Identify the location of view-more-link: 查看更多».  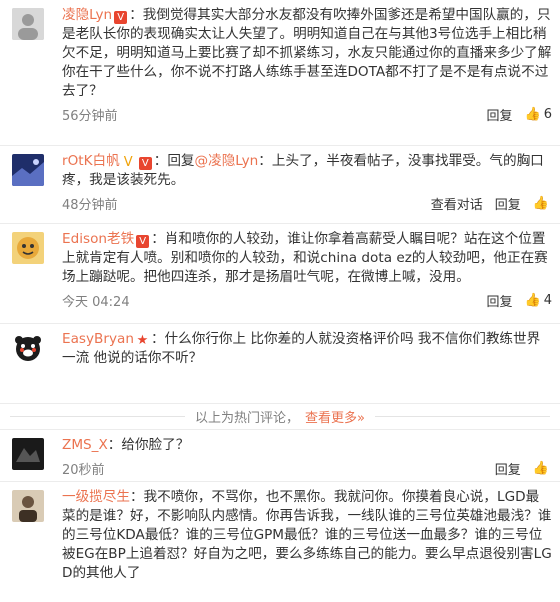
(335, 416).